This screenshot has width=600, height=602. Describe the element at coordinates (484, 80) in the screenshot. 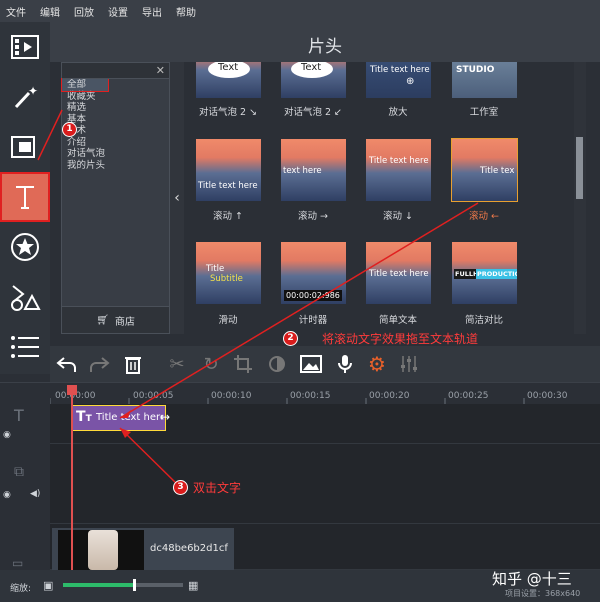

I see `title-tile: STUDIO` at that location.